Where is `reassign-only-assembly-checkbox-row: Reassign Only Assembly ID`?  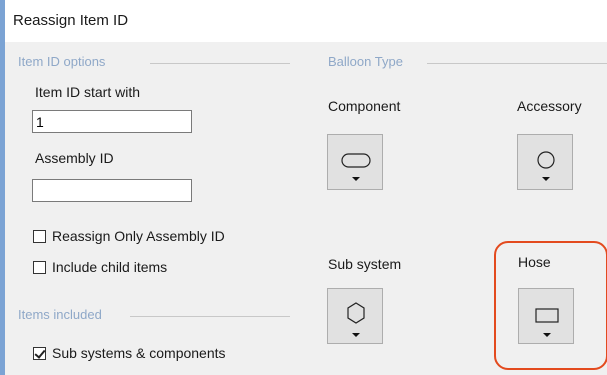 reassign-only-assembly-checkbox-row: Reassign Only Assembly ID is located at coordinates (129, 236).